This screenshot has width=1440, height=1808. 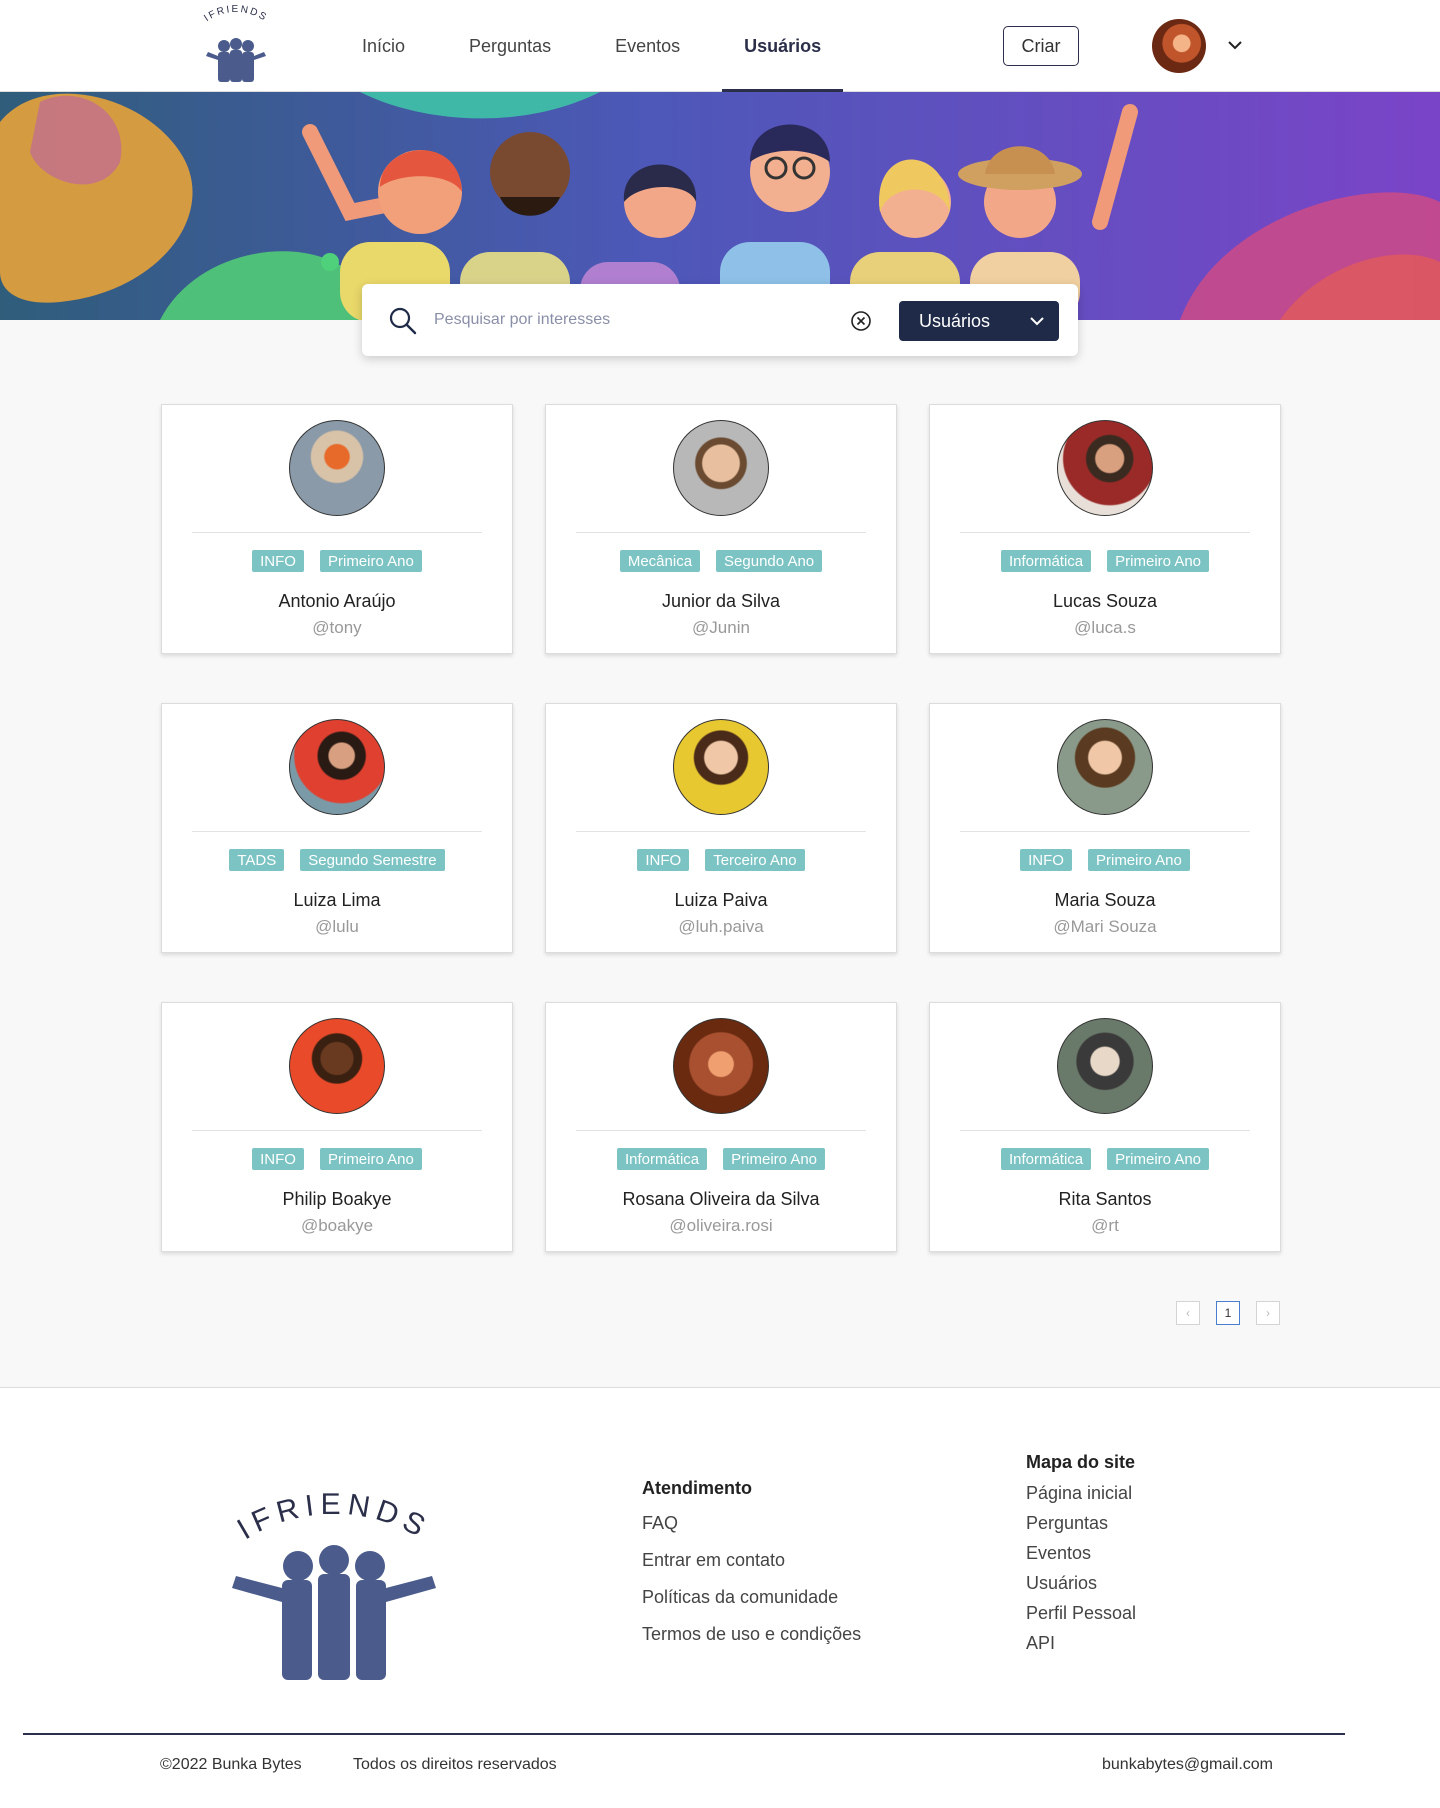 I want to click on interest-tag: Segundo Ano, so click(x=769, y=561).